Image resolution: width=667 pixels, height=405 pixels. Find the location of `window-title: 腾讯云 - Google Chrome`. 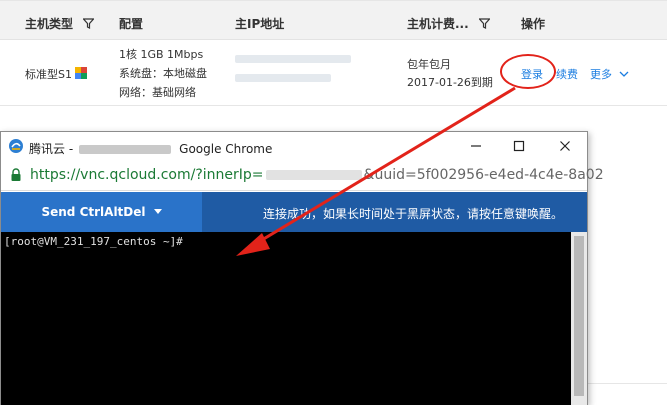

window-title: 腾讯云 - Google Chrome is located at coordinates (150, 148).